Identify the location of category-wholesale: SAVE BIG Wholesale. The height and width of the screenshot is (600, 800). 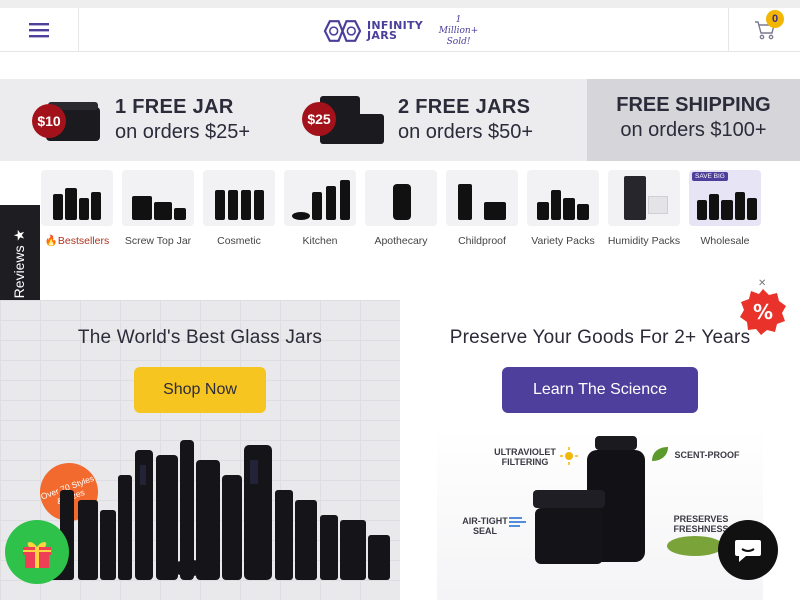
(725, 209).